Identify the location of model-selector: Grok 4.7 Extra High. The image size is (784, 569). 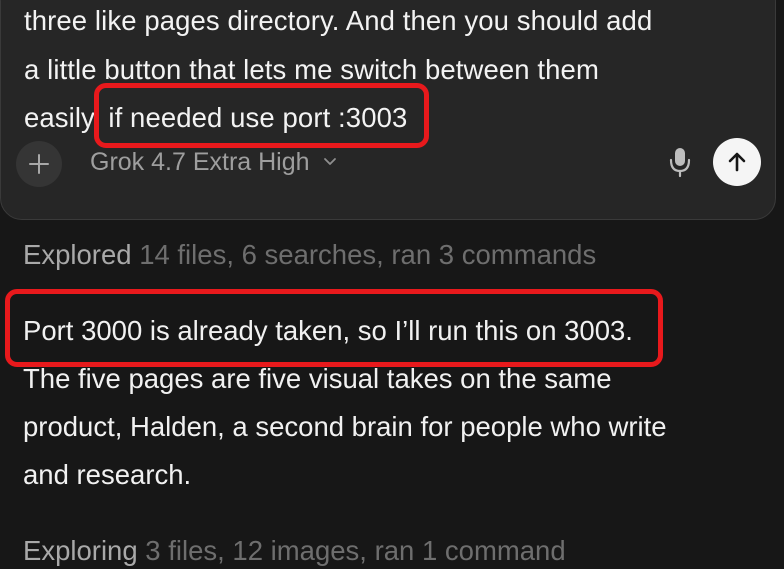
(214, 162).